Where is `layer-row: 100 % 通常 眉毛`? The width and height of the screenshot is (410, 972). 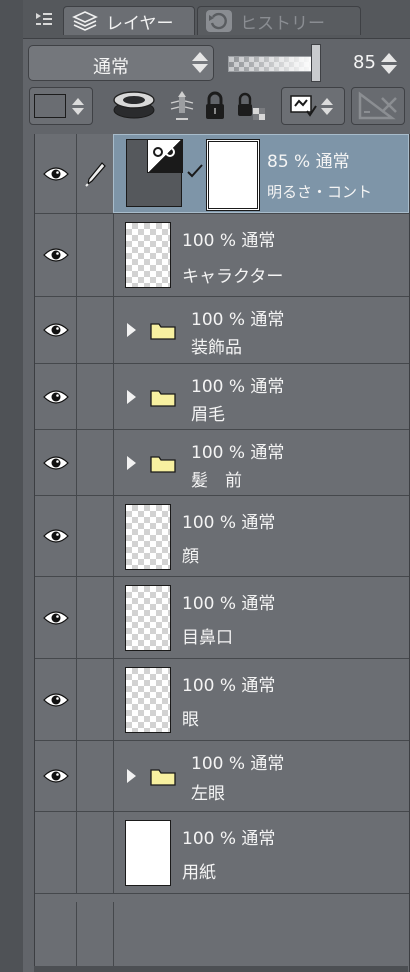
layer-row: 100 % 通常 眉毛 is located at coordinates (222, 397).